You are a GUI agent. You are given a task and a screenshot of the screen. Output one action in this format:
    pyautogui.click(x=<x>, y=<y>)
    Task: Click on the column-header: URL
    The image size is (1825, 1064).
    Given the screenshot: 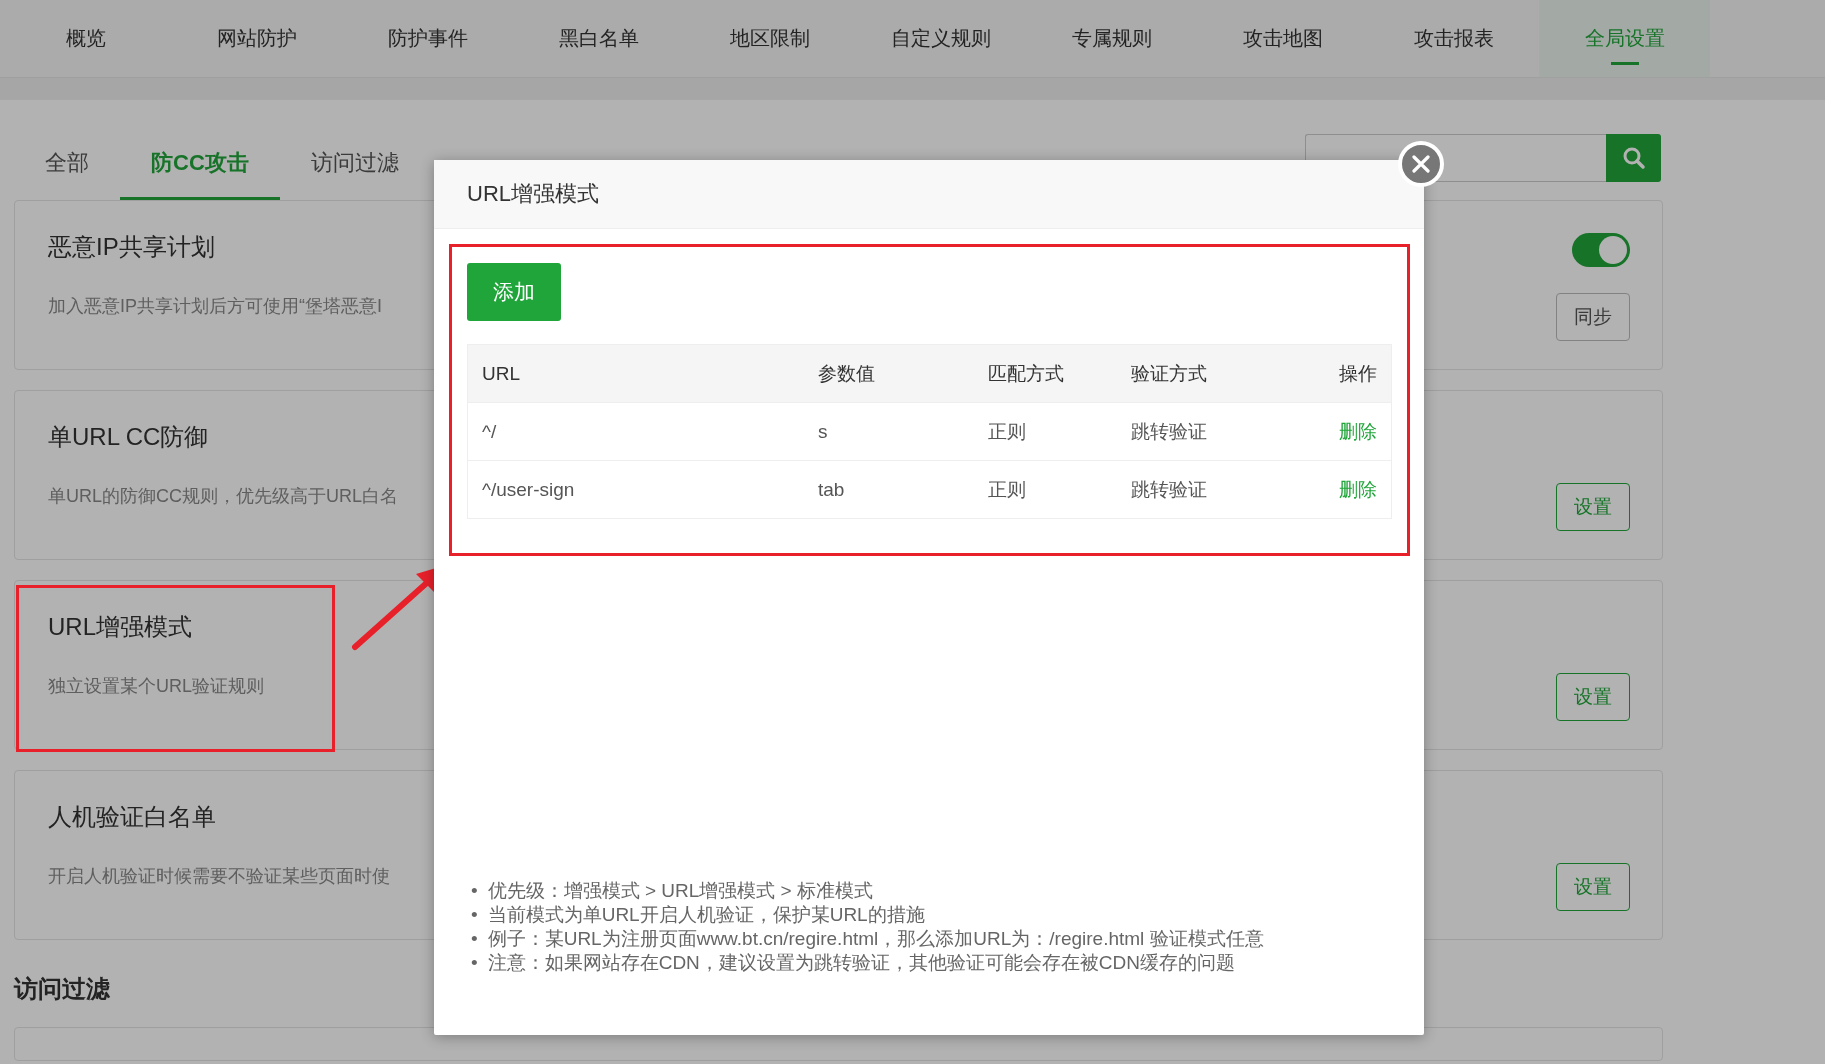 What is the action you would take?
    pyautogui.click(x=635, y=373)
    